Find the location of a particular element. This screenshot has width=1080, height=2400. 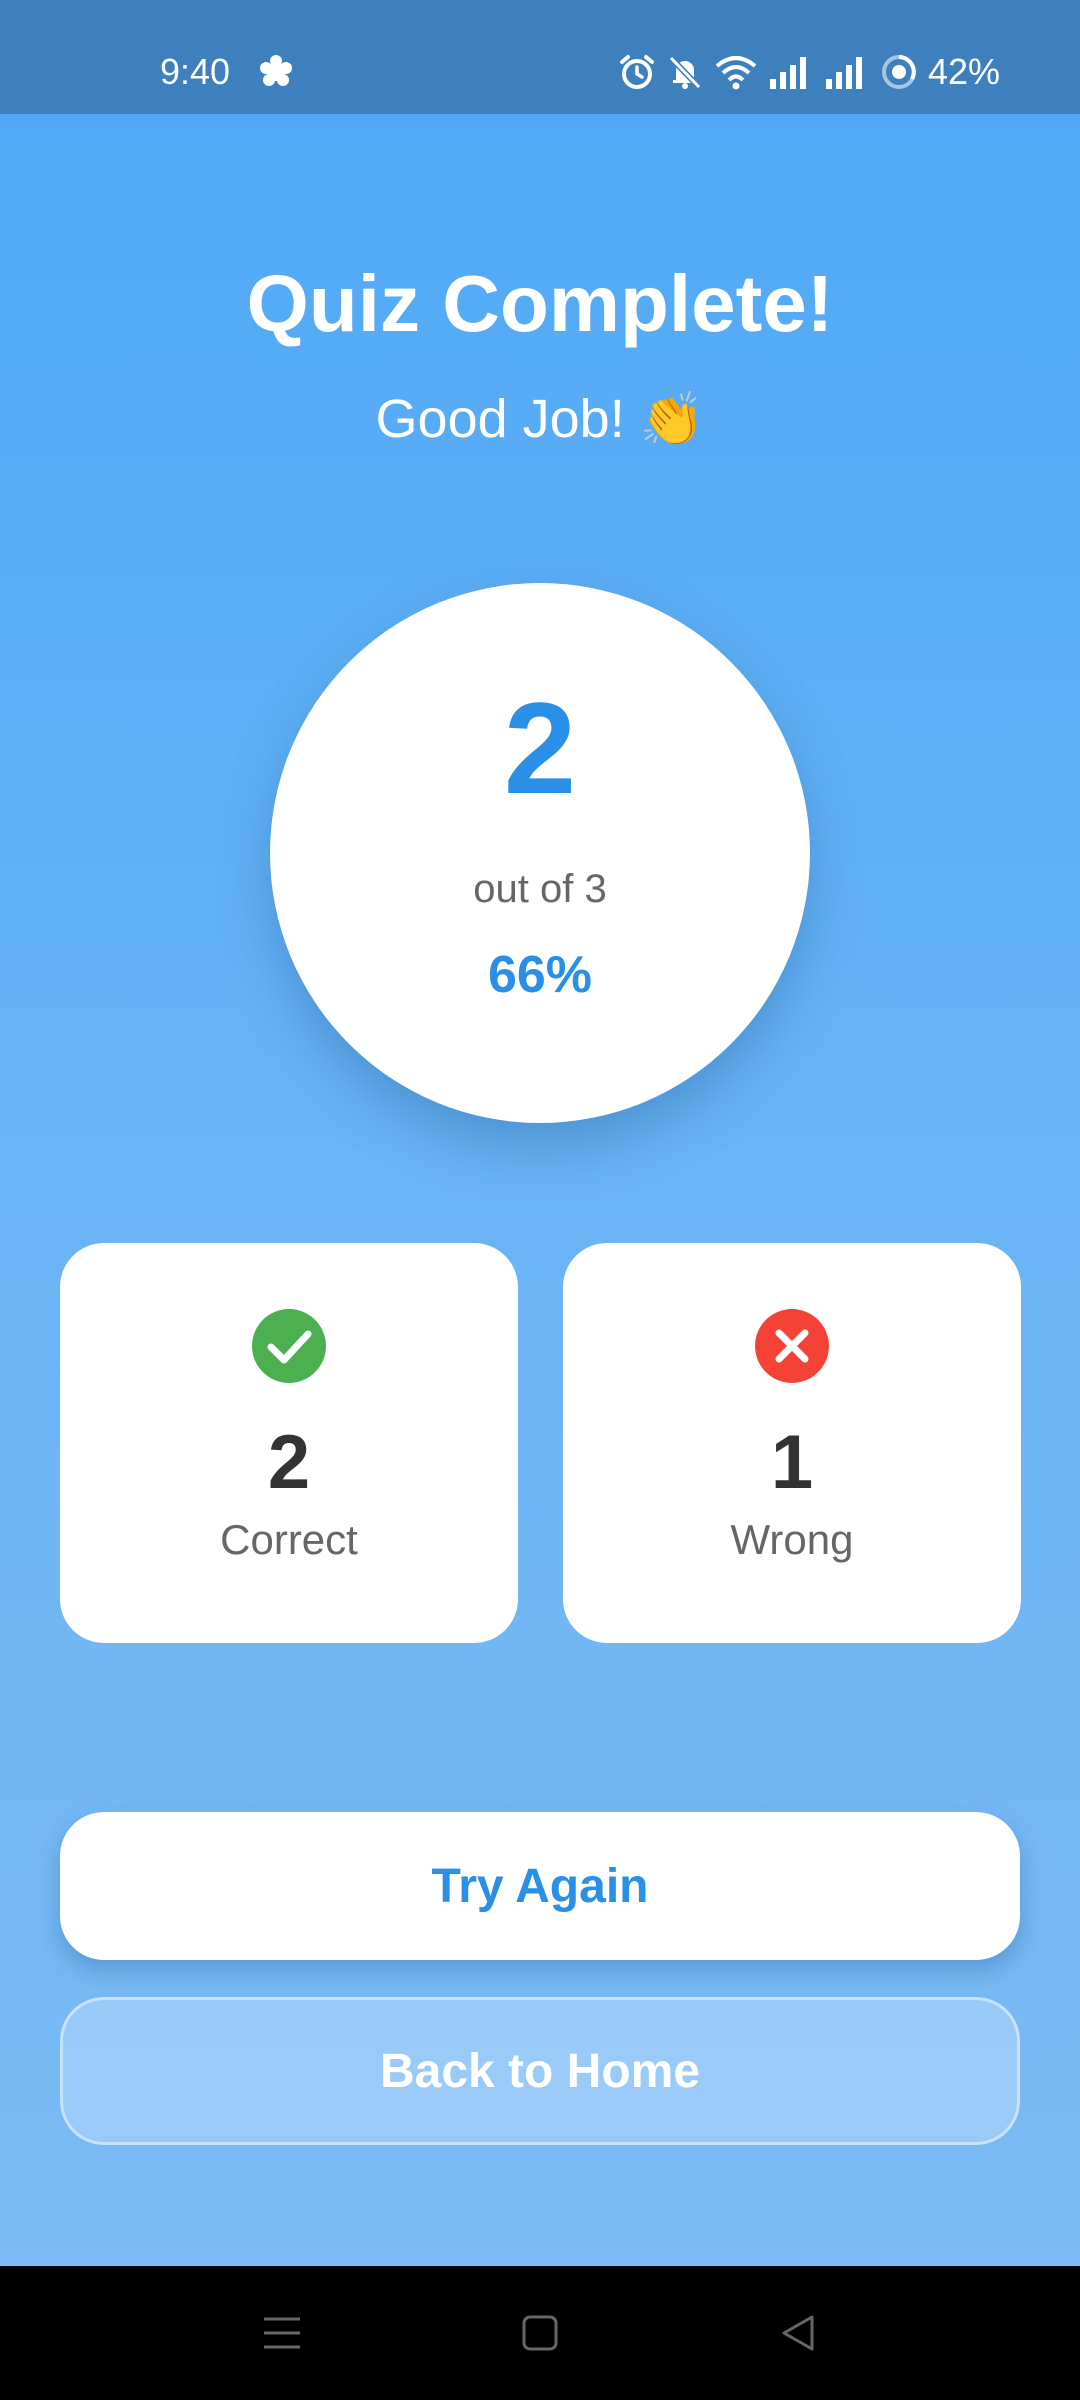

battery-percent: 42% is located at coordinates (963, 71).